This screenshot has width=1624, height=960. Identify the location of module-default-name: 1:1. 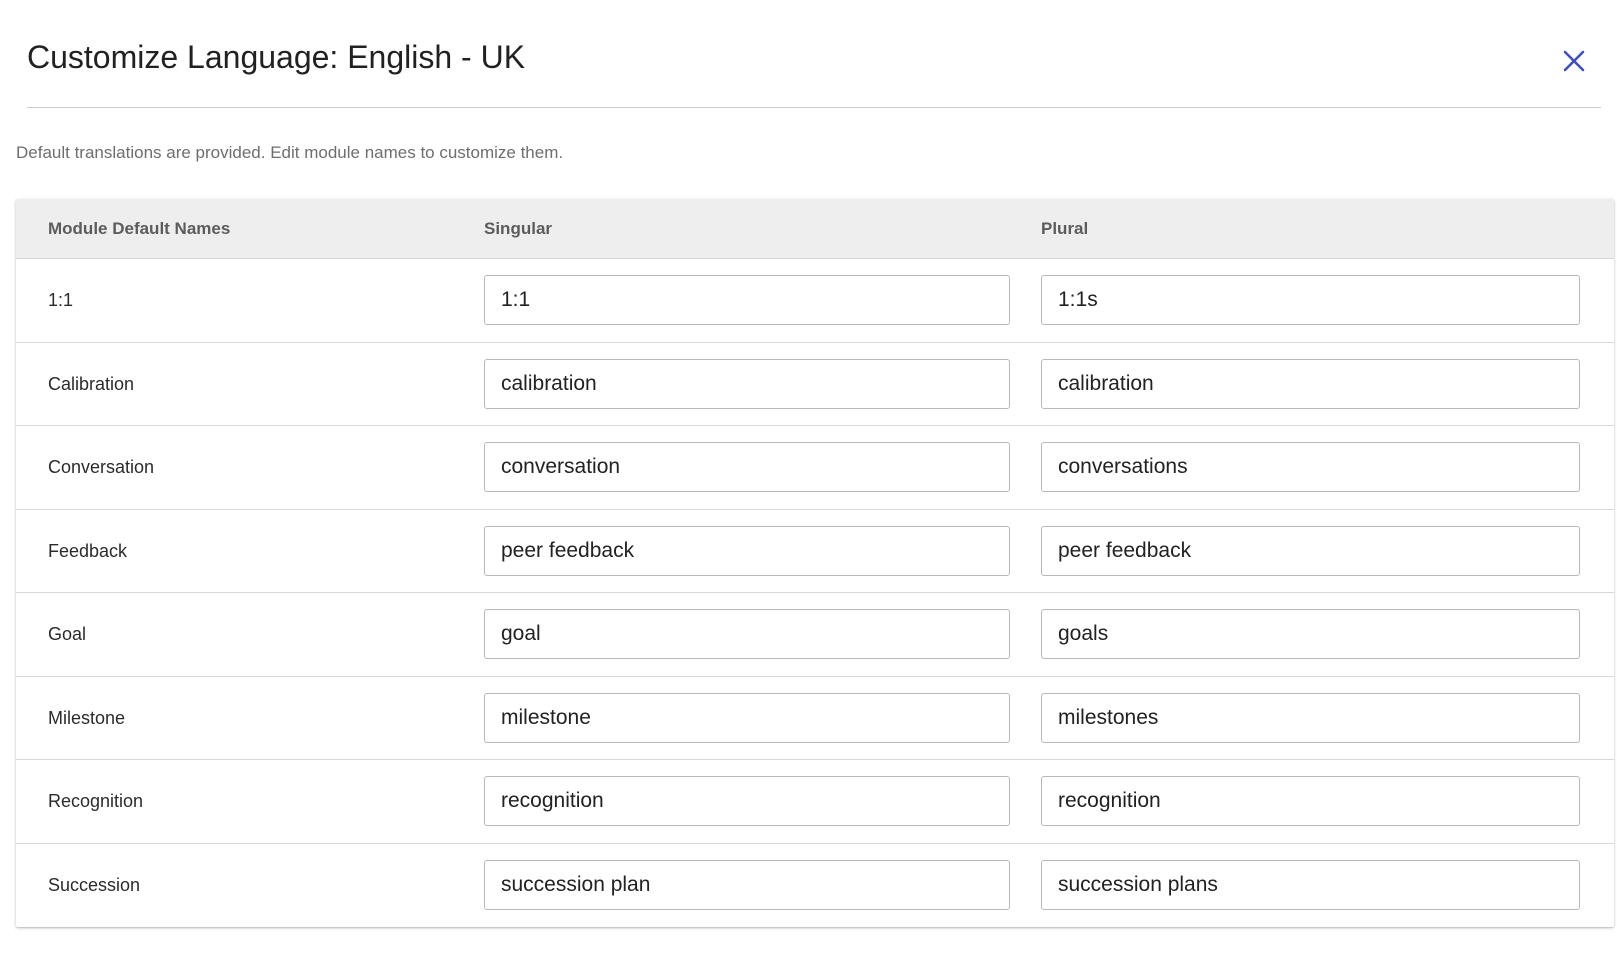
(61, 300).